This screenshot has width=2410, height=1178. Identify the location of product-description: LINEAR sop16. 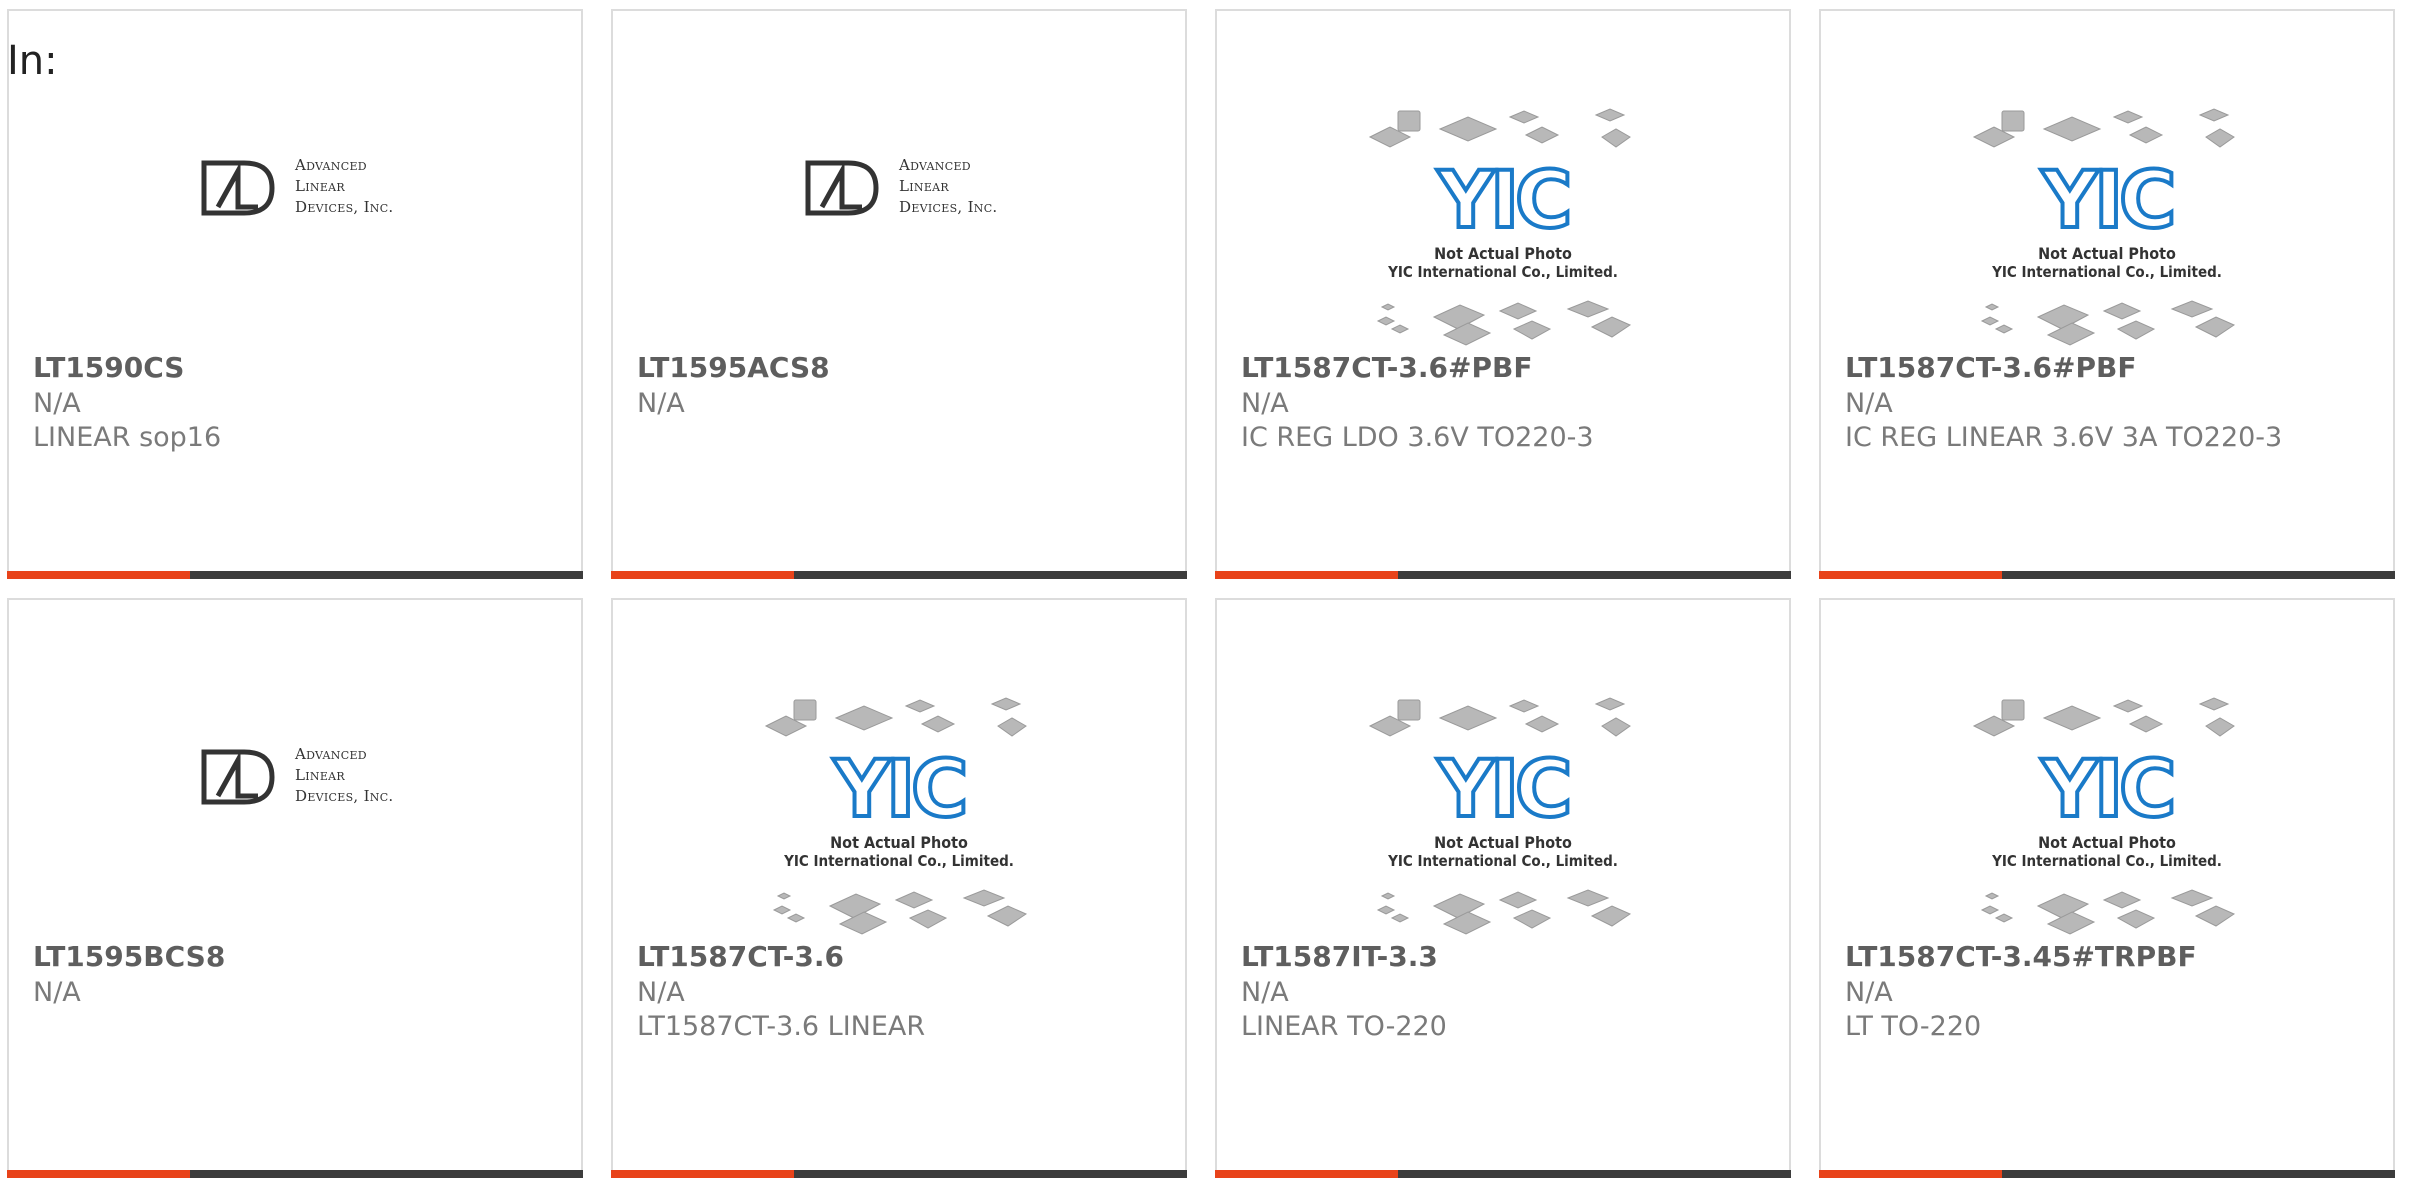
(127, 437).